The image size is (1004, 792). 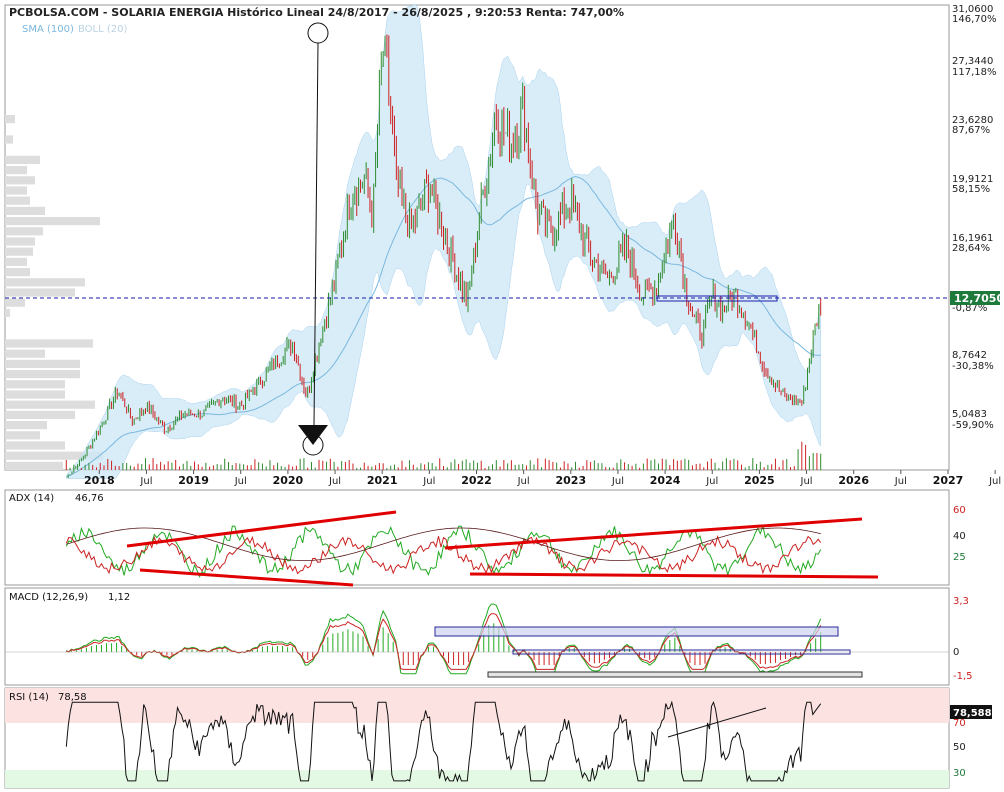 What do you see at coordinates (959, 747) in the screenshot?
I see `rsi-tick-label: 50` at bounding box center [959, 747].